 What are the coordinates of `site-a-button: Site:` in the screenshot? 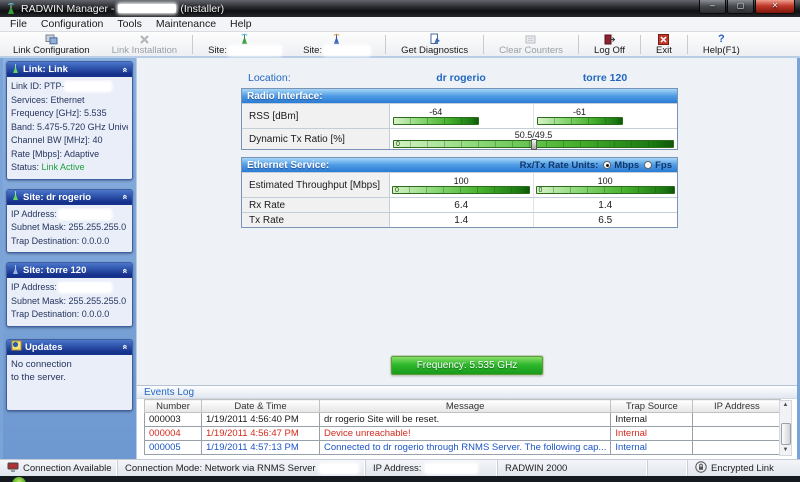 It's located at (244, 44).